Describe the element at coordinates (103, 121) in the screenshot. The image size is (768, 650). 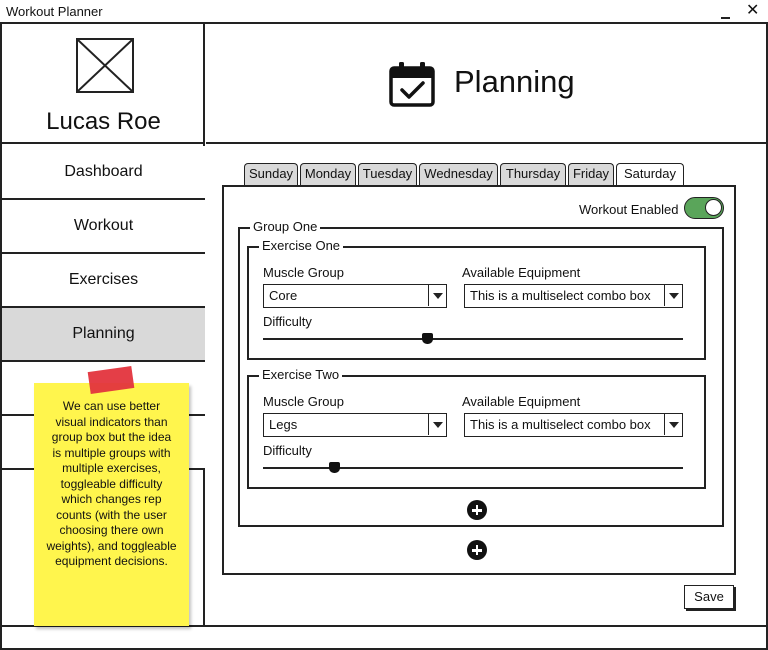
I see `user-name: Lucas Roe` at that location.